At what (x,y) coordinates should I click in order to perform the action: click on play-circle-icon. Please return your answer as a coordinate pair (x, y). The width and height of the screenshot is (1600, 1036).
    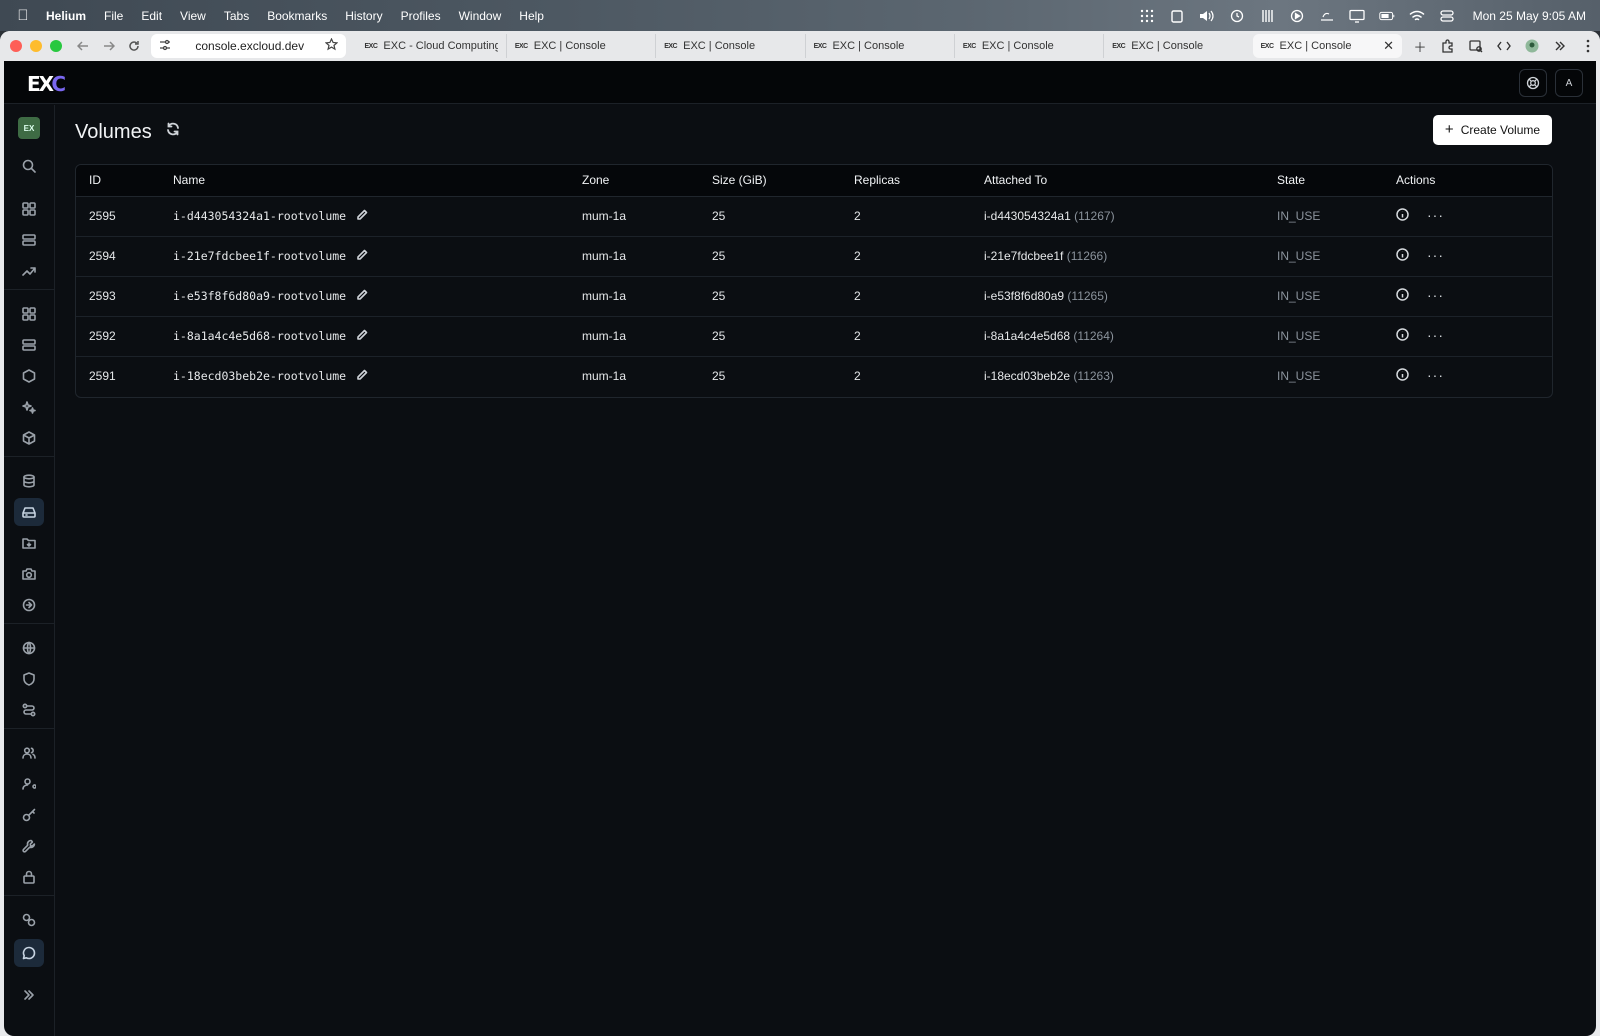
    Looking at the image, I should click on (1297, 16).